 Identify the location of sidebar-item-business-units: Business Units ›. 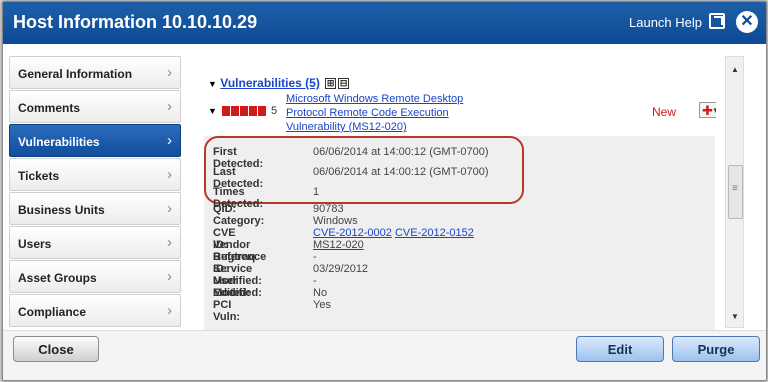
(95, 208).